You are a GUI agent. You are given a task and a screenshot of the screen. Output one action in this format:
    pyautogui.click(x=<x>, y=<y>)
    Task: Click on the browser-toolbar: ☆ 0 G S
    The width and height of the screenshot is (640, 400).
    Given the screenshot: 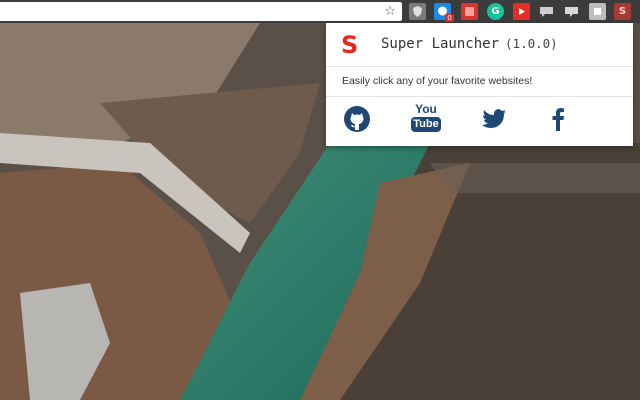 What is the action you would take?
    pyautogui.click(x=320, y=11)
    